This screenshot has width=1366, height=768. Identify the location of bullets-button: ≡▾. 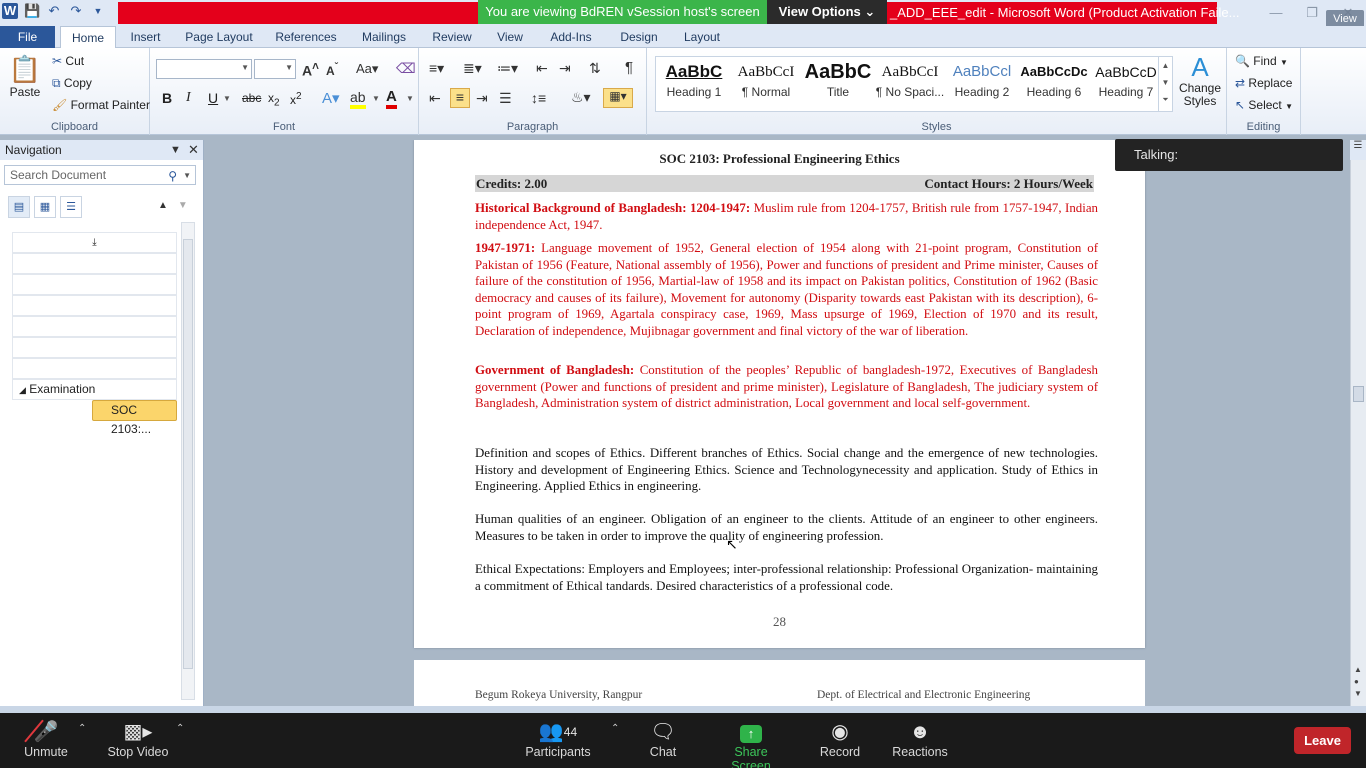
(436, 68).